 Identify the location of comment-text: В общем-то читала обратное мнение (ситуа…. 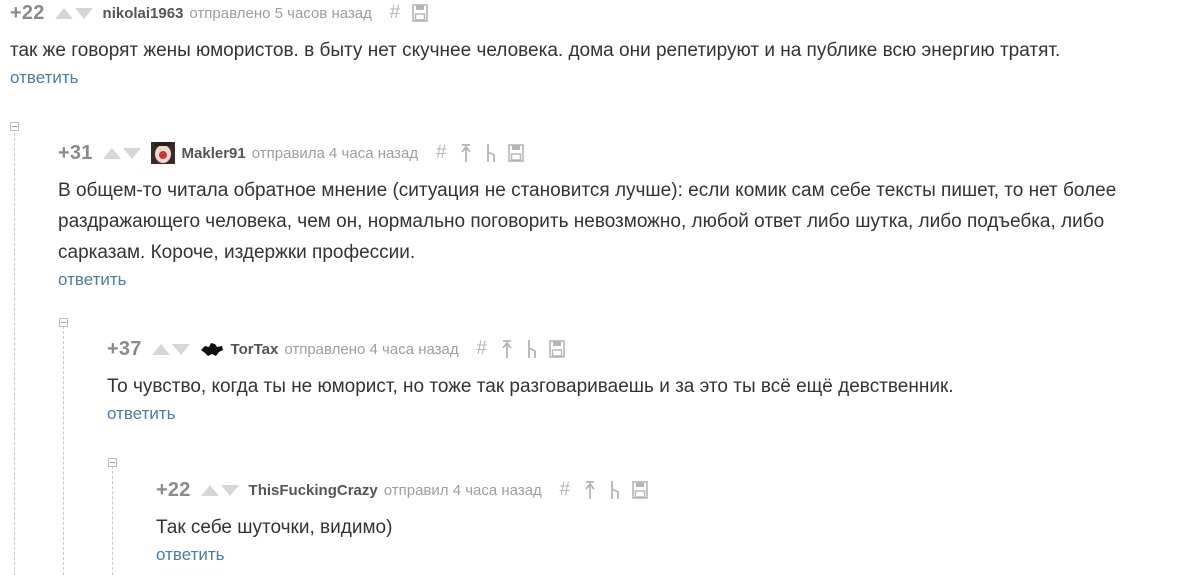
(587, 221).